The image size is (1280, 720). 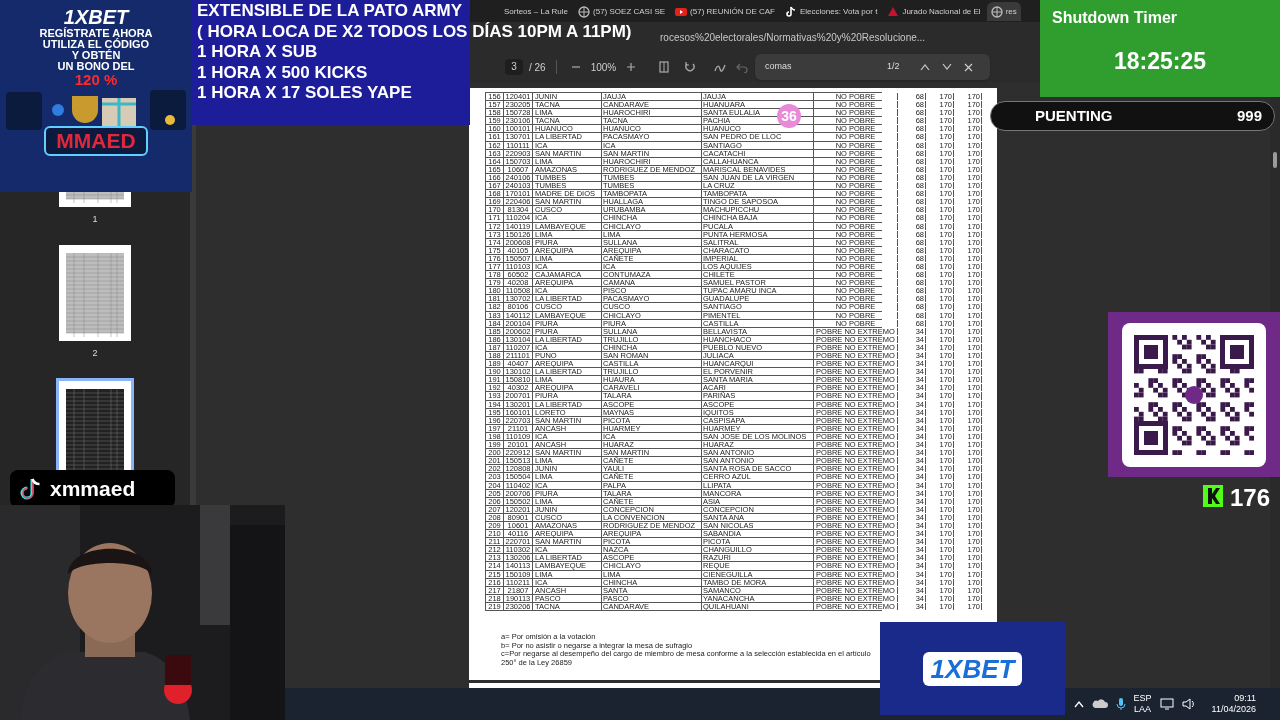 What do you see at coordinates (96, 80) in the screenshot?
I see `bonus-text: 120 %` at bounding box center [96, 80].